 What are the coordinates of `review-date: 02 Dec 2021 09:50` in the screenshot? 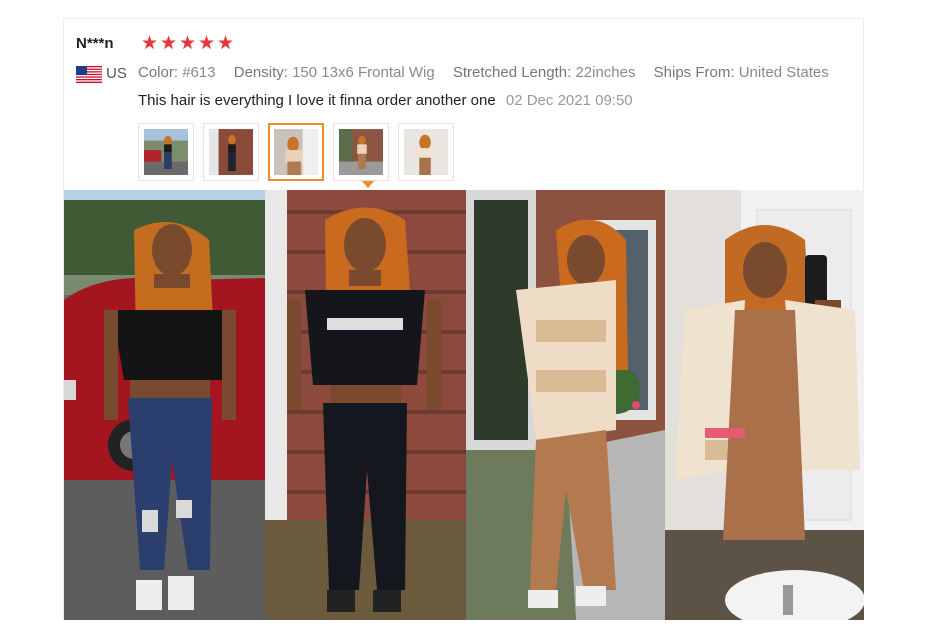 It's located at (569, 100).